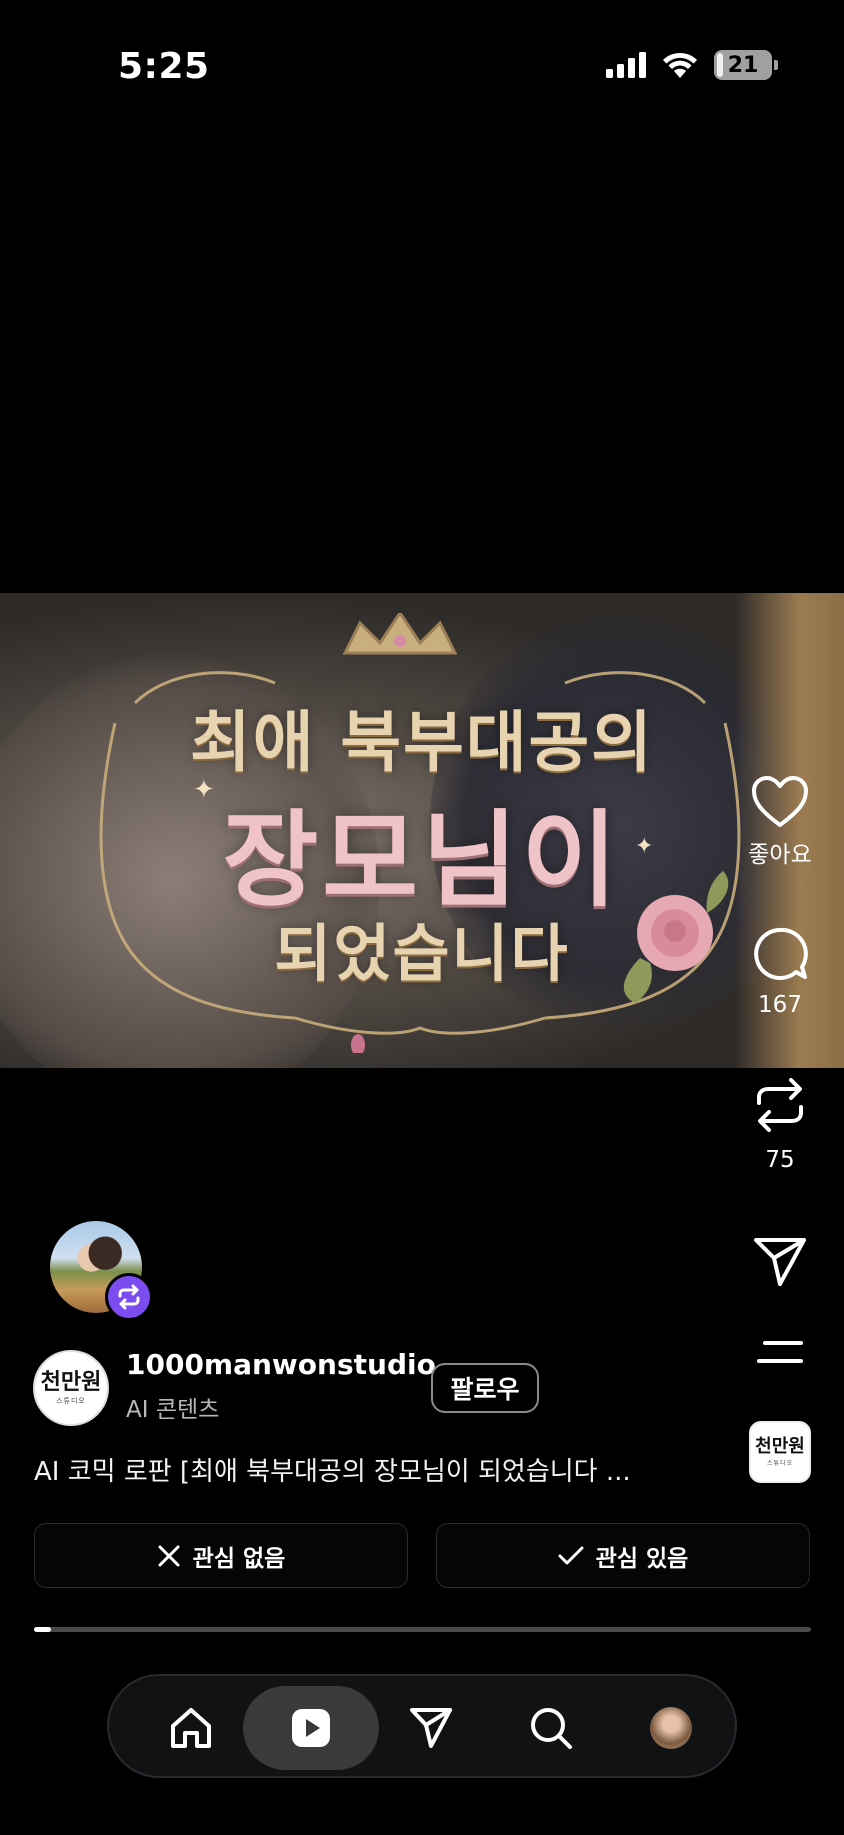  Describe the element at coordinates (422, 742) in the screenshot. I see `video-title-line1: 최애 북부대공의` at that location.